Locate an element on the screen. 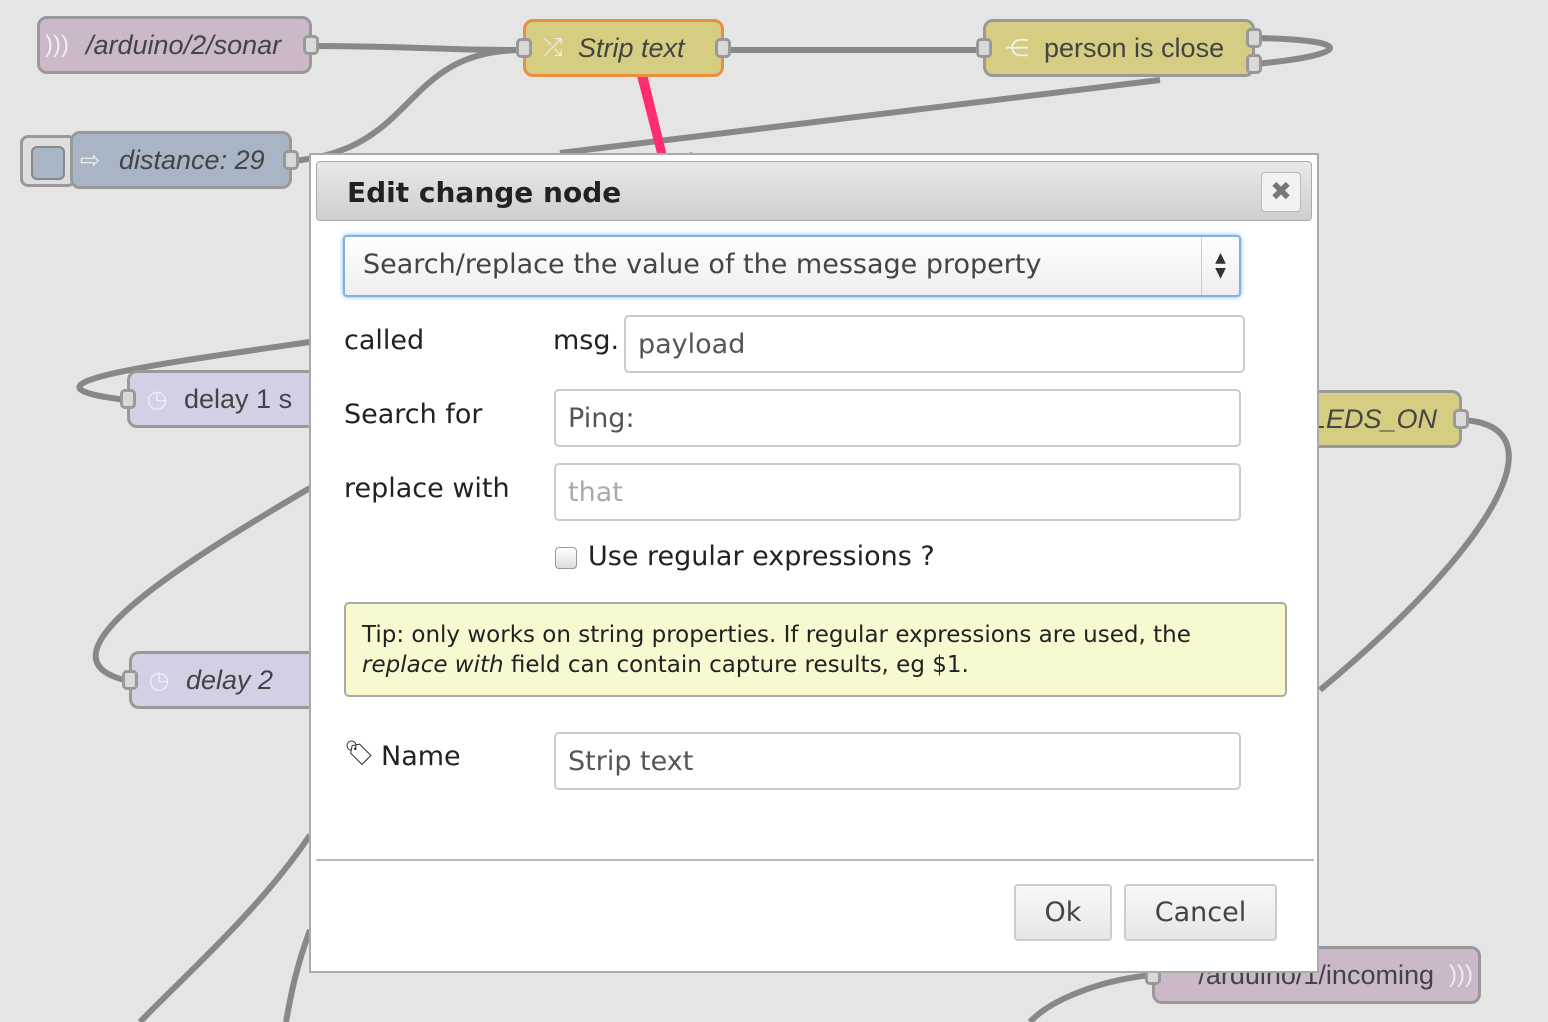 The image size is (1548, 1022). regex-label: Use regular expressions ? is located at coordinates (761, 556).